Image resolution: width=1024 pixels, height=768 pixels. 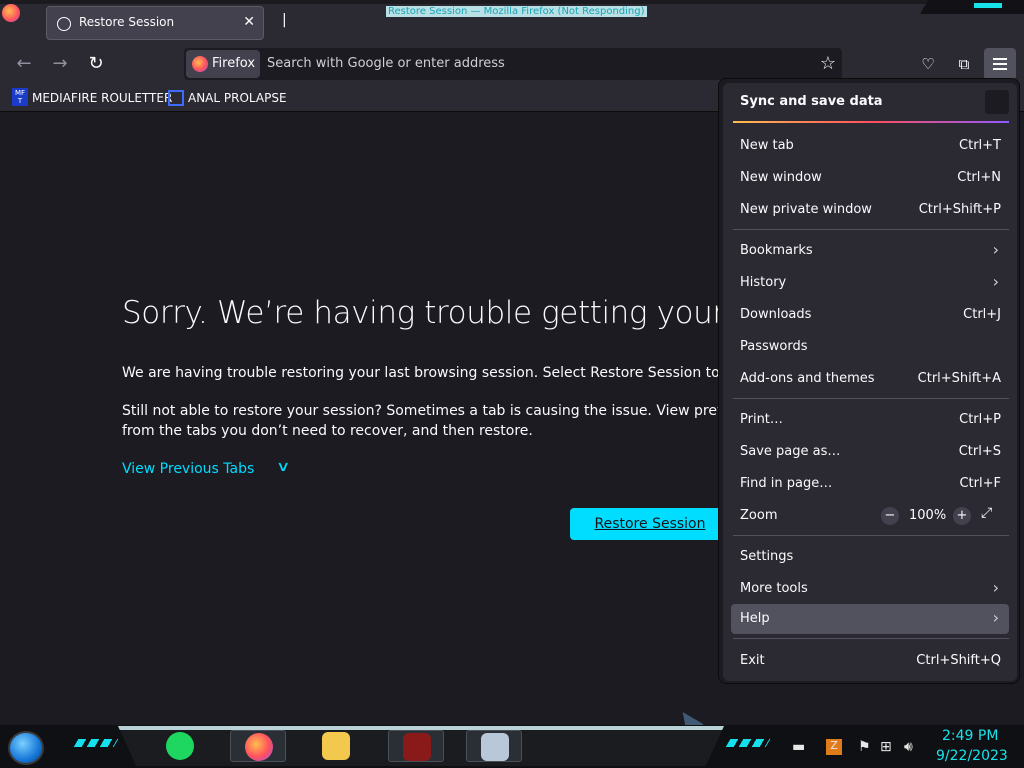 What do you see at coordinates (959, 378) in the screenshot?
I see `menu-item-shortcut: Ctrl+Shift+A` at bounding box center [959, 378].